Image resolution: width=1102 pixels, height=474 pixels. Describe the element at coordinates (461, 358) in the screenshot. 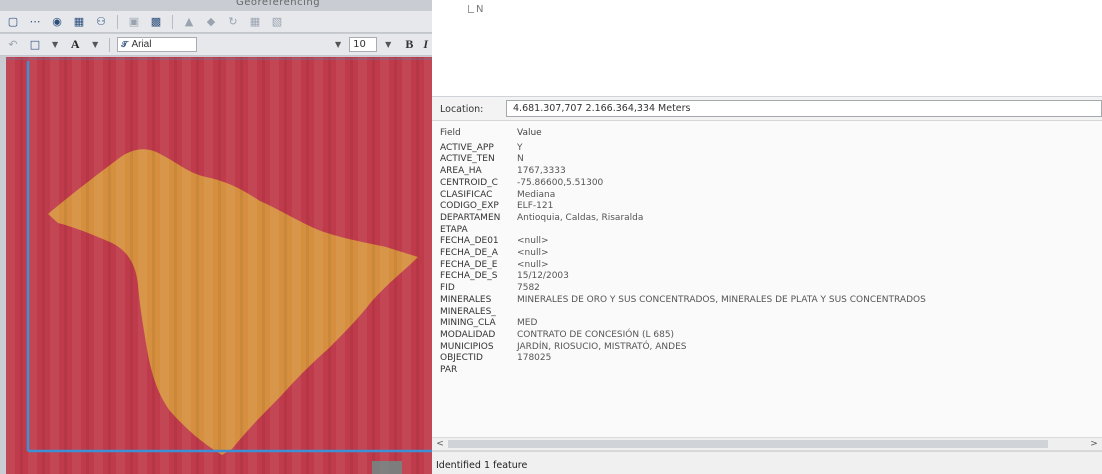

I see `field-name: OBJECTID` at that location.